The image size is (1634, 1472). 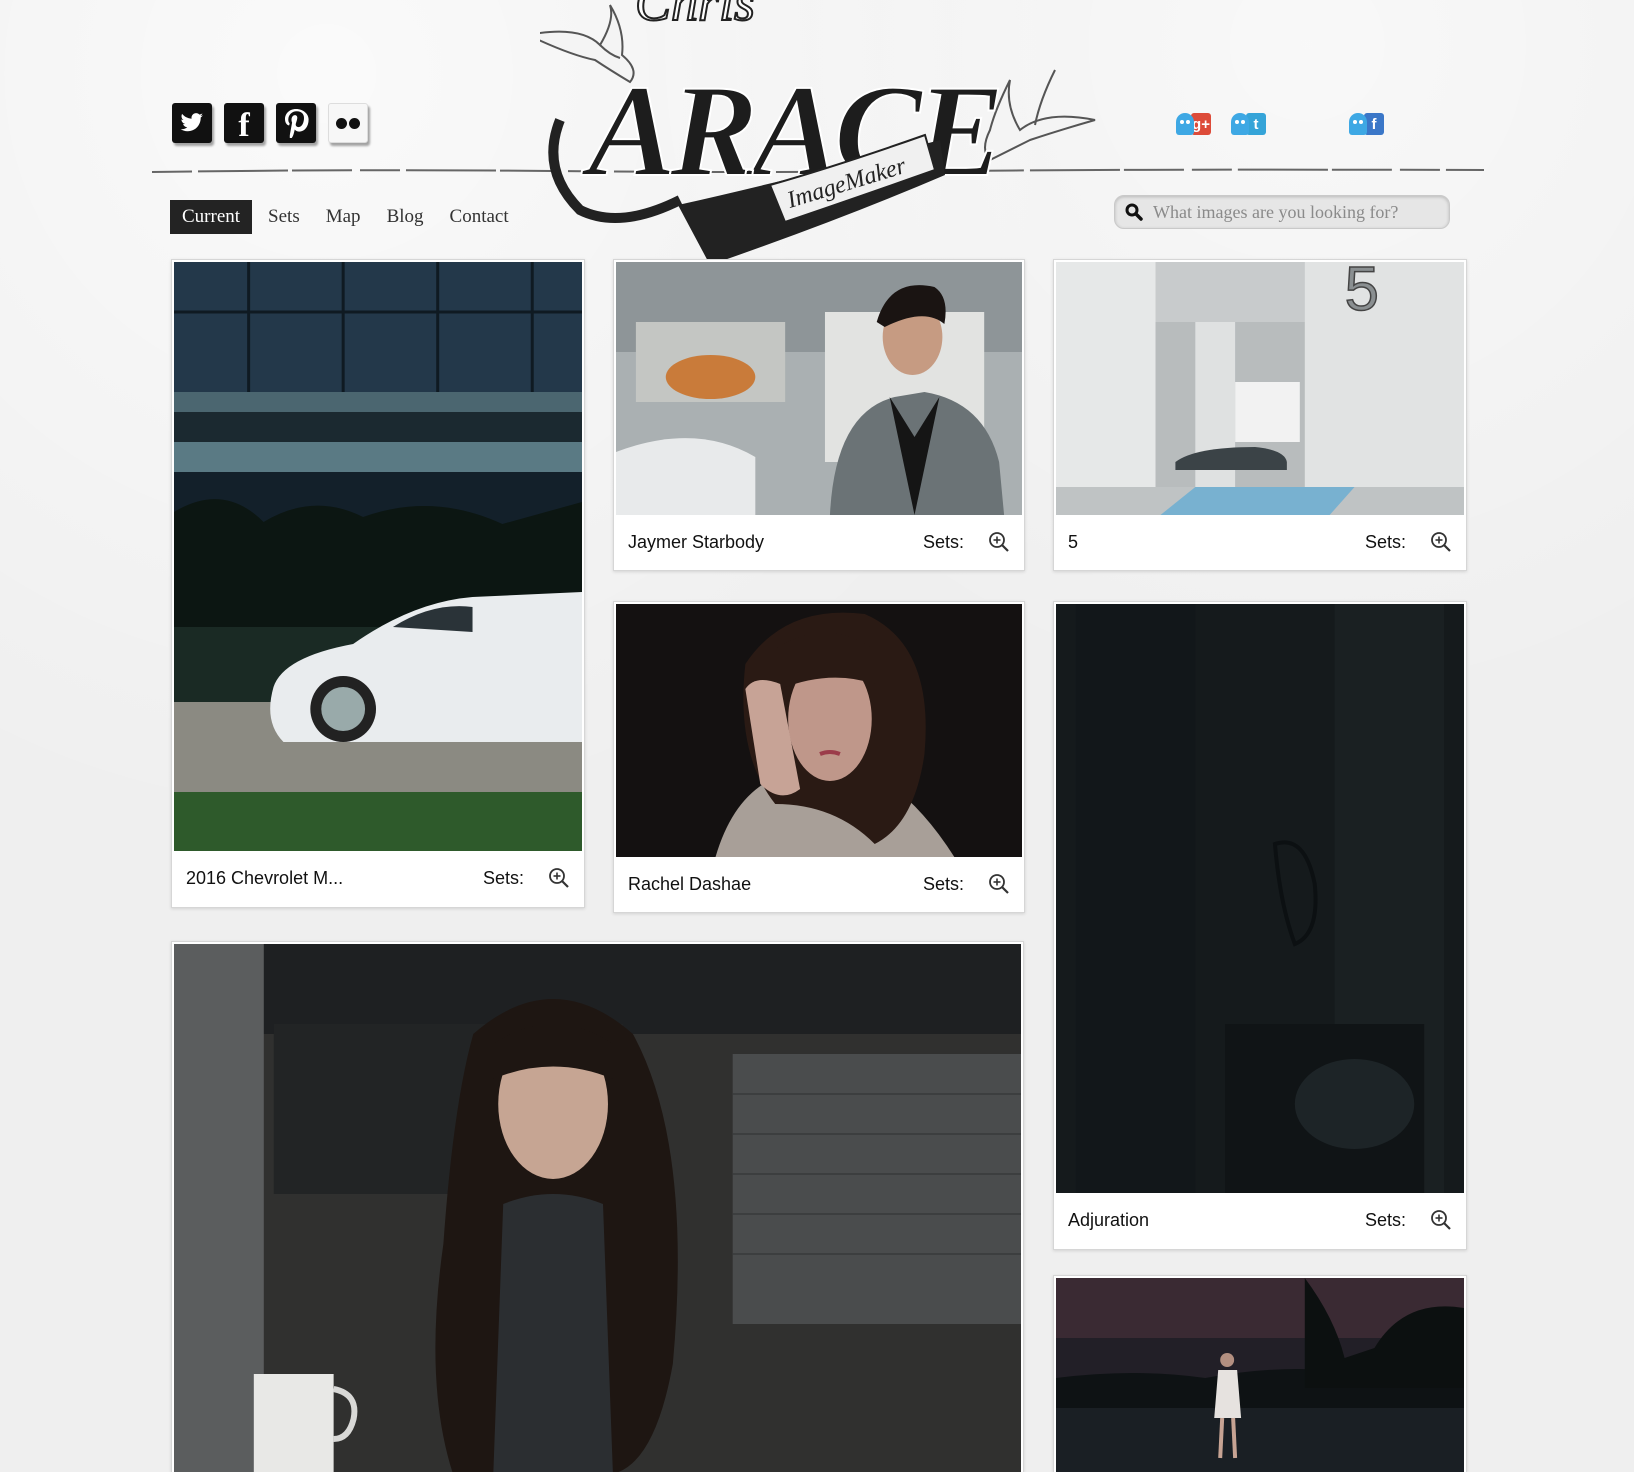 I want to click on twitter-bird-icon, so click(x=191, y=122).